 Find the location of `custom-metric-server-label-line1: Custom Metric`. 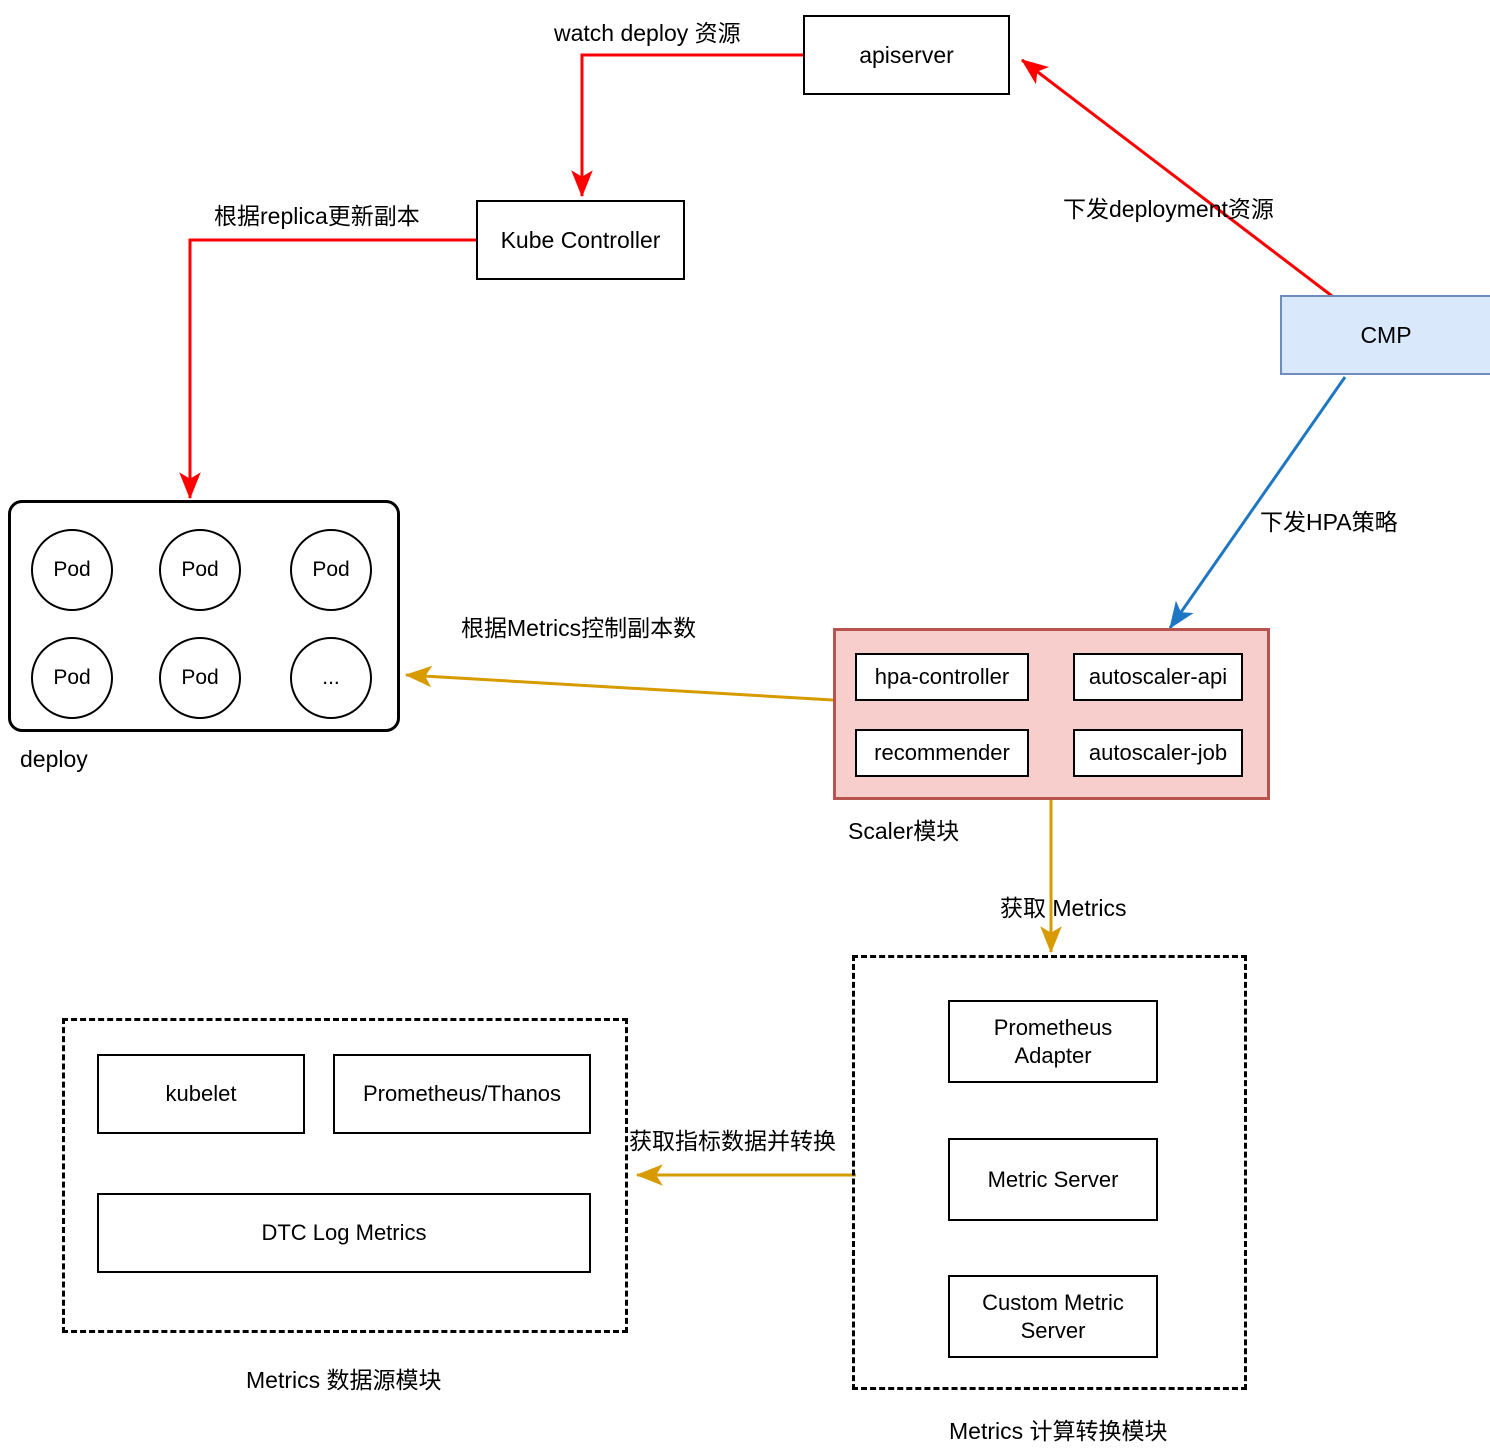

custom-metric-server-label-line1: Custom Metric is located at coordinates (1053, 1302).